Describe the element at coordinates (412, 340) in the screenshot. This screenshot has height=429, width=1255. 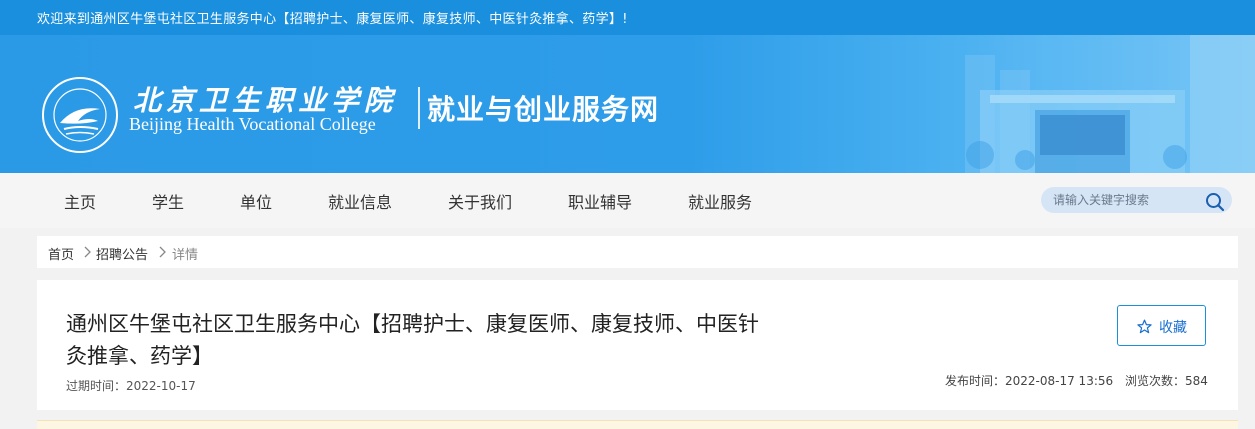
I see `article-title: 通州区牛堡屯社区卫生服务中心【招聘护士、康复医师、康复技师、中医针灸推拿、药学】` at that location.